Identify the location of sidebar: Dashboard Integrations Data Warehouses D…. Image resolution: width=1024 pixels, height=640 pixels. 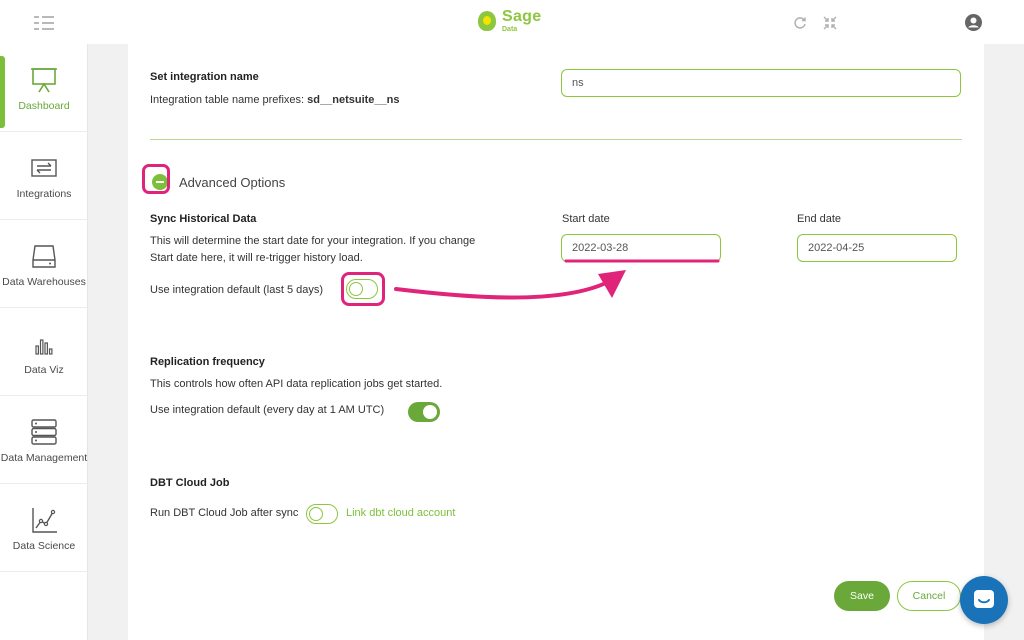
(44, 342).